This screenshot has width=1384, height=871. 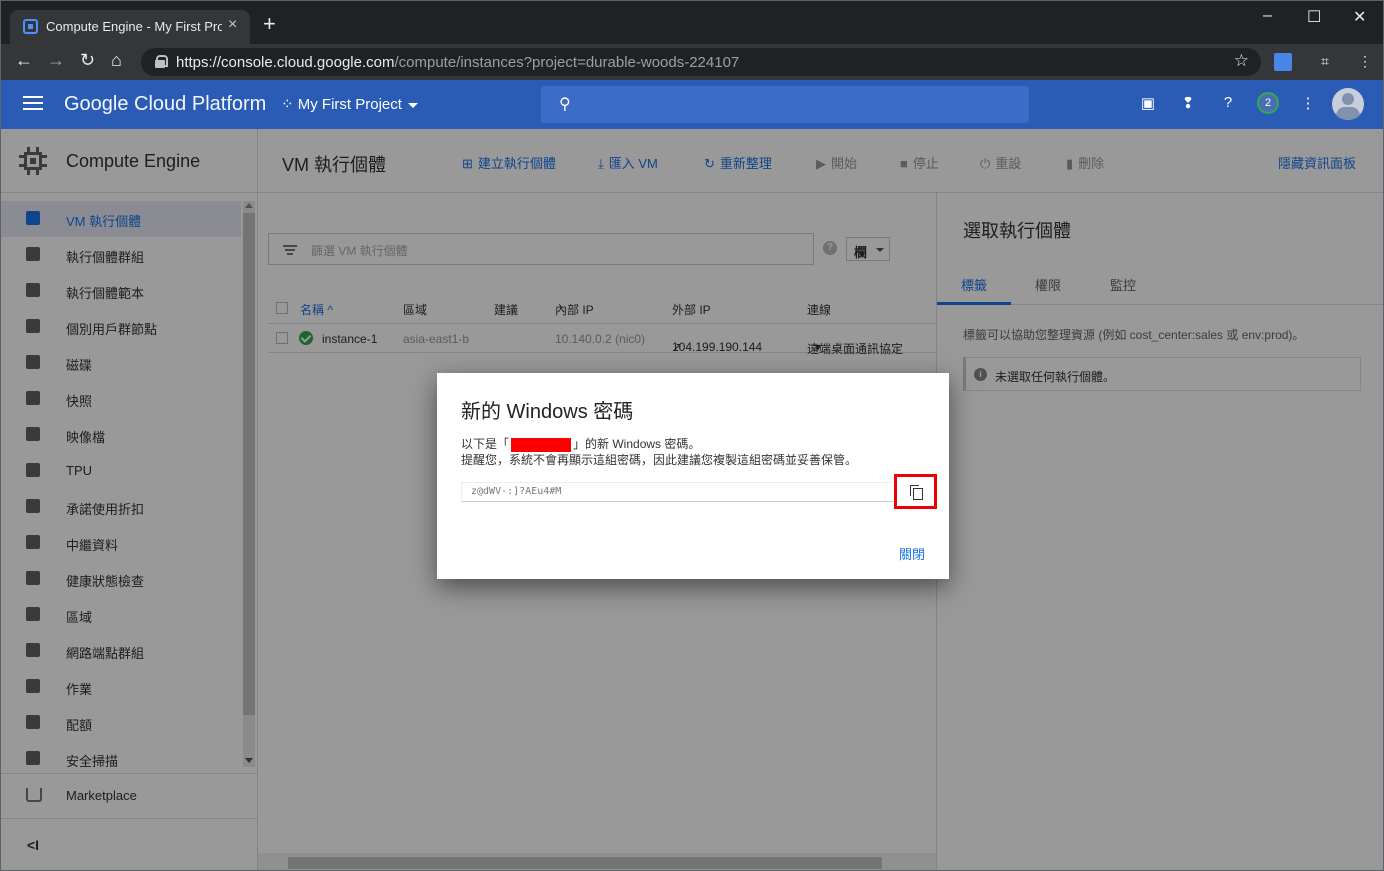 I want to click on dialog-message-line2: 提醒您，系統不會再顯示這組密碼，因此建議您複製這組密碼並妥善保管。, so click(x=659, y=460).